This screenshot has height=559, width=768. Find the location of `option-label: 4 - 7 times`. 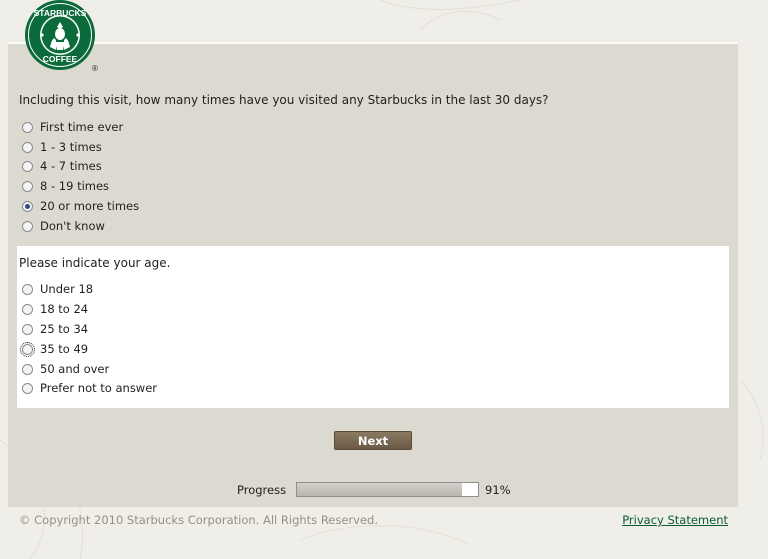

option-label: 4 - 7 times is located at coordinates (71, 166).